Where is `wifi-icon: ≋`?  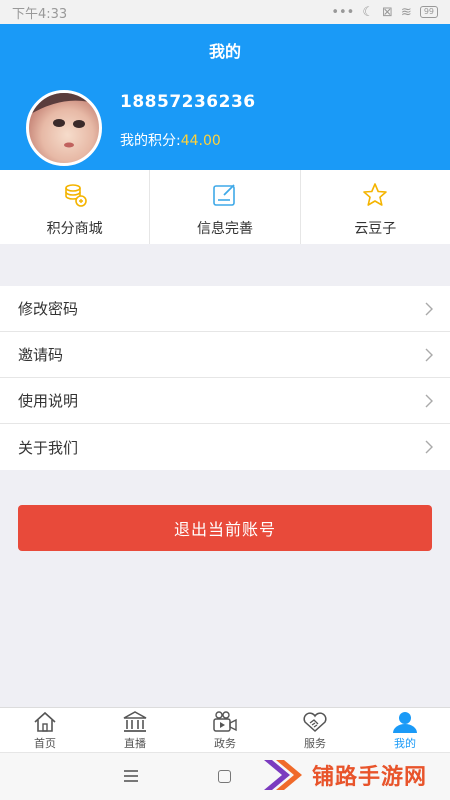
wifi-icon: ≋ is located at coordinates (406, 12).